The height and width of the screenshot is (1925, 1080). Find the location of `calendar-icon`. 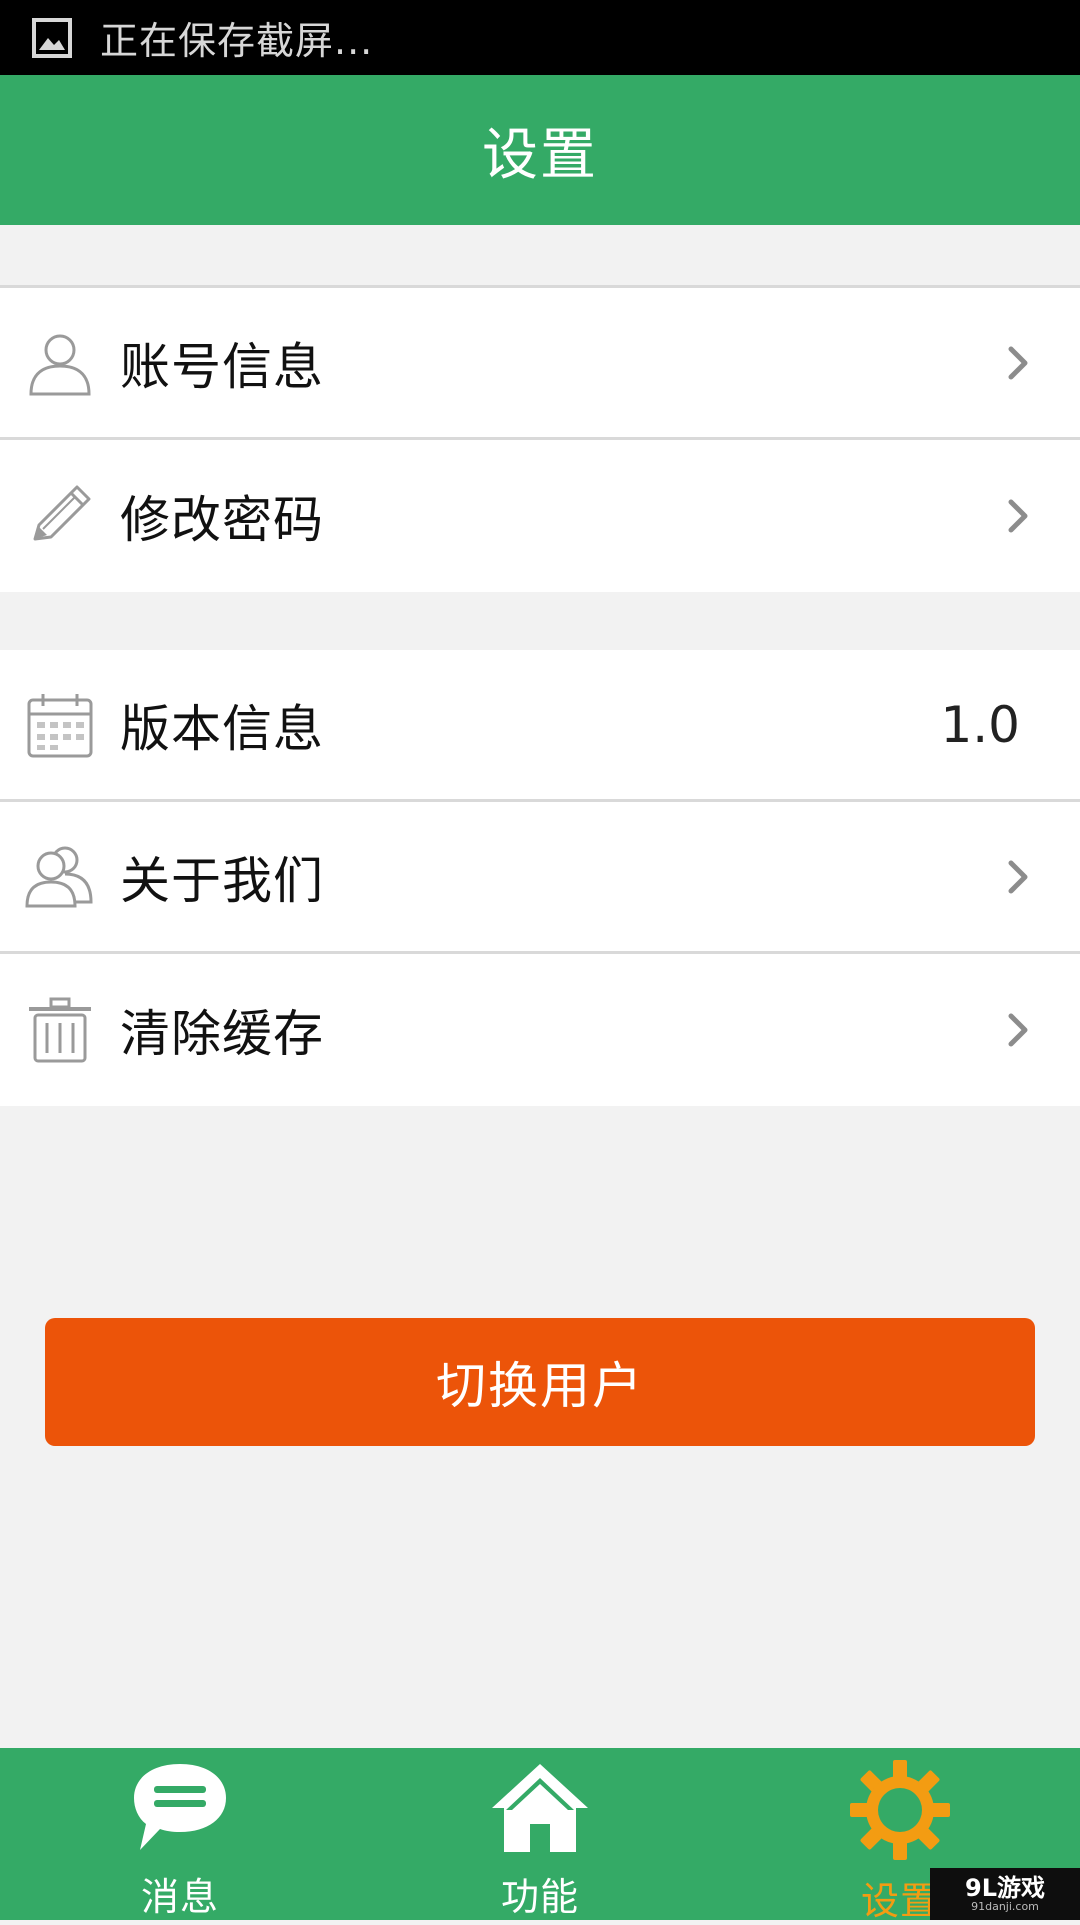

calendar-icon is located at coordinates (60, 725).